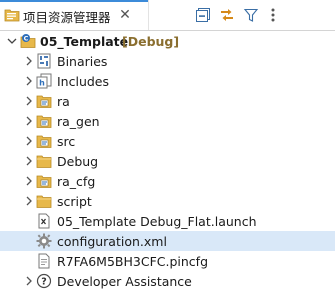 The width and height of the screenshot is (335, 292). What do you see at coordinates (44, 221) in the screenshot?
I see `launch-file-icon` at bounding box center [44, 221].